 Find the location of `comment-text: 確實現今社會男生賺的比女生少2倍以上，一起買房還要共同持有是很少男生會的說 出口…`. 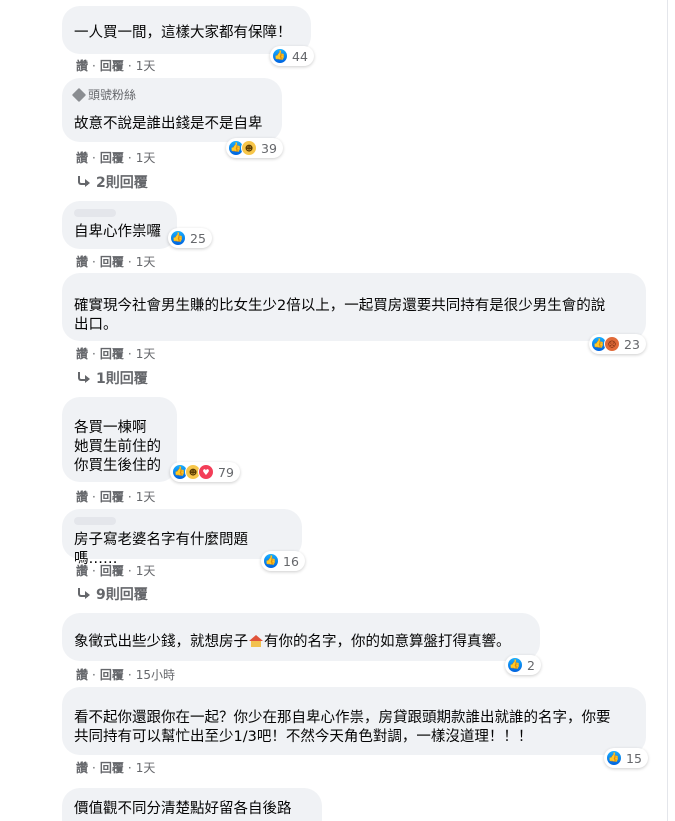

comment-text: 確實現今社會男生賺的比女生少2倍以上，一起買房還要共同持有是很少男生會的說 出口… is located at coordinates (340, 315).